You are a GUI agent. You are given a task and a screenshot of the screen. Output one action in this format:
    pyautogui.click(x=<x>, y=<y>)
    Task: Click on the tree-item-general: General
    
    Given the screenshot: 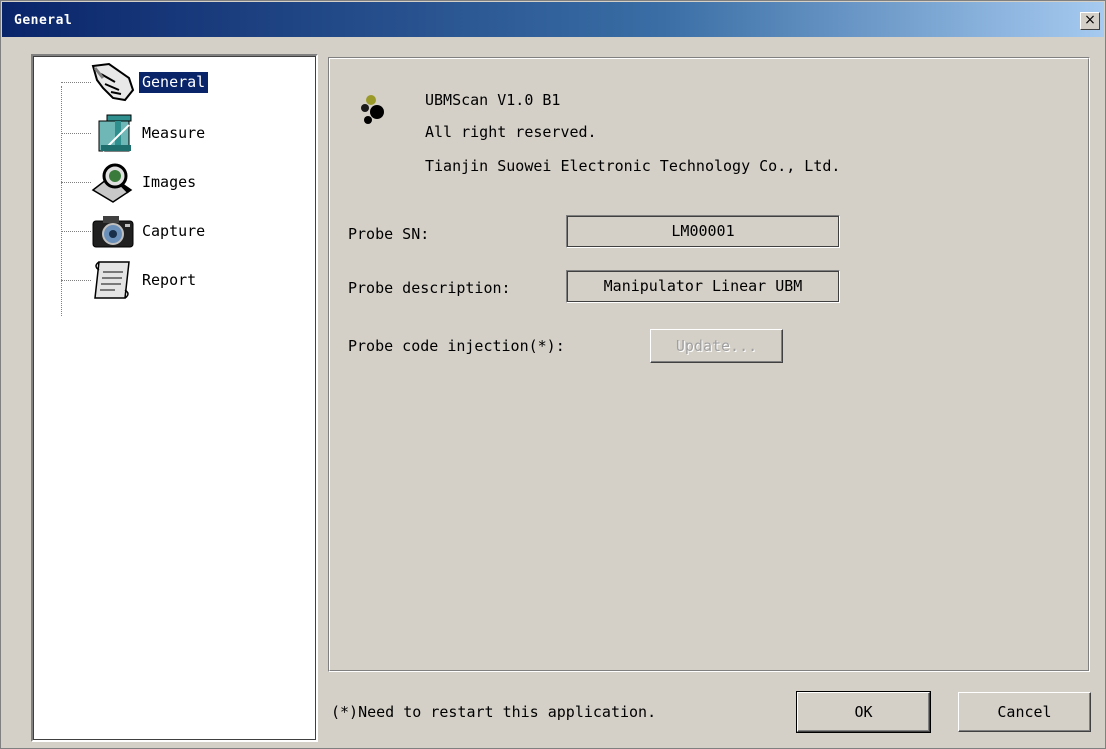 What is the action you would take?
    pyautogui.click(x=181, y=82)
    